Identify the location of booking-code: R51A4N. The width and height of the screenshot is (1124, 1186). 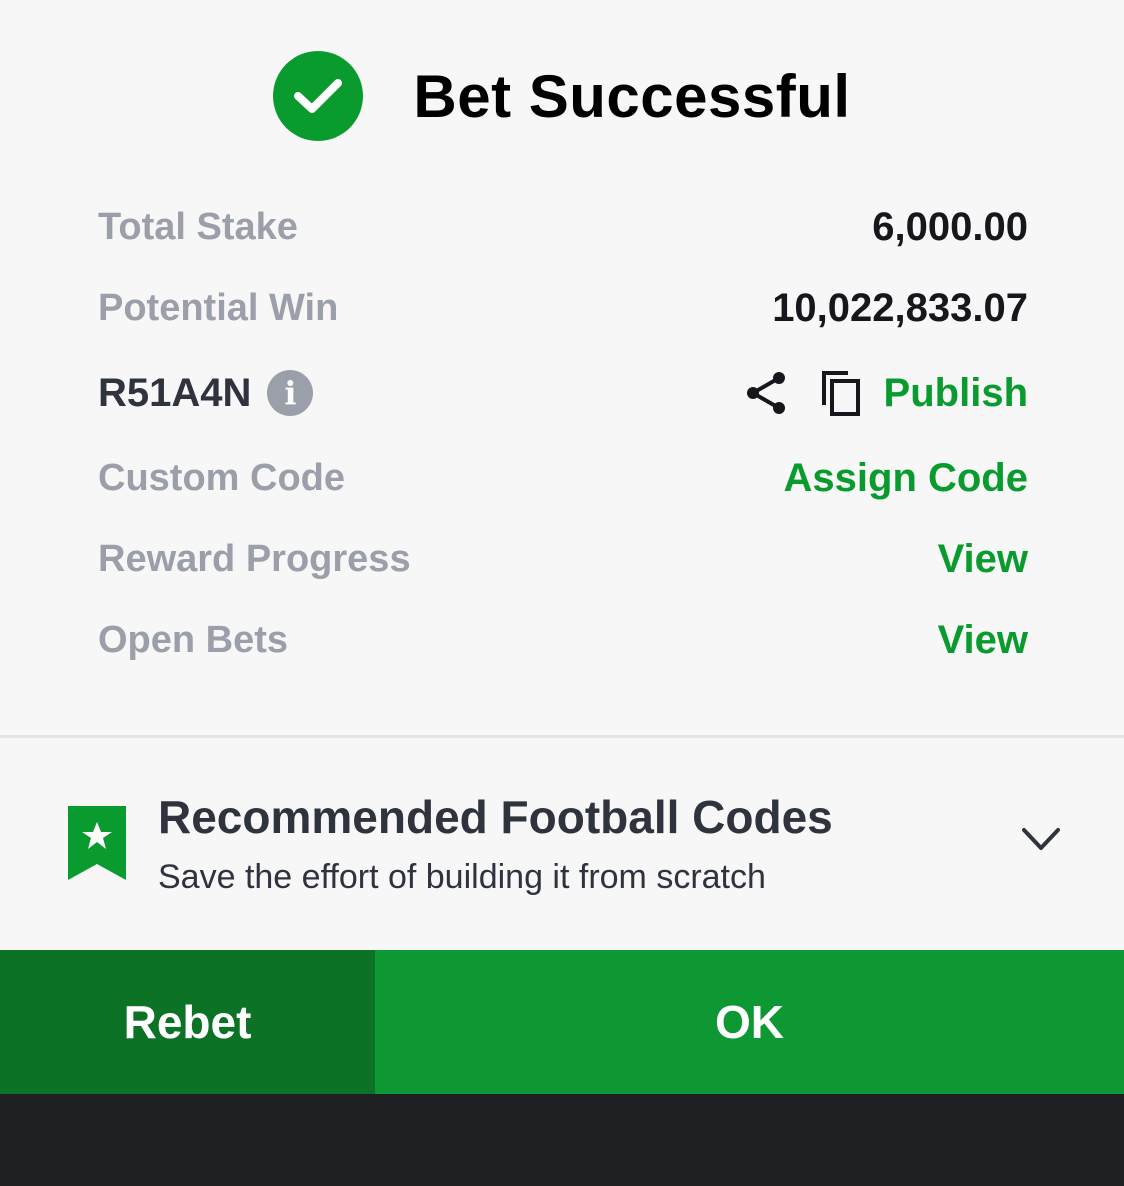
(175, 392).